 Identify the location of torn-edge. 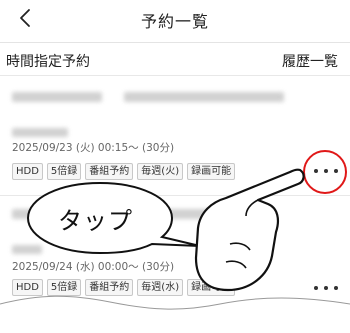
(175, 314).